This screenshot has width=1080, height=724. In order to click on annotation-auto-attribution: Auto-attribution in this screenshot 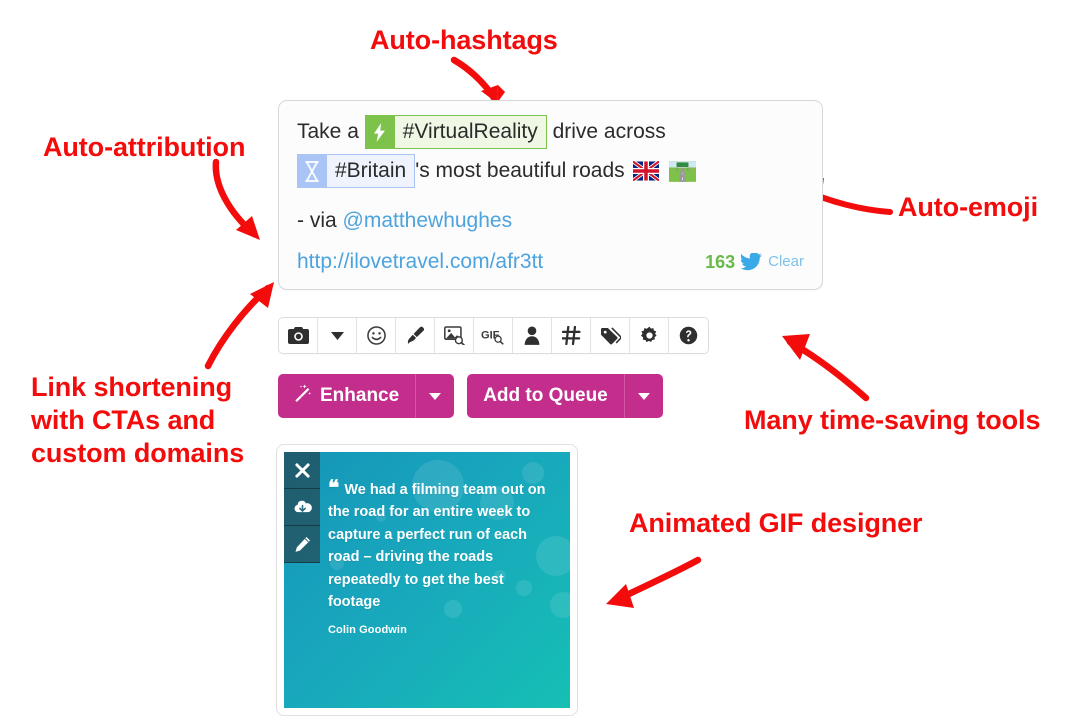, I will do `click(144, 147)`.